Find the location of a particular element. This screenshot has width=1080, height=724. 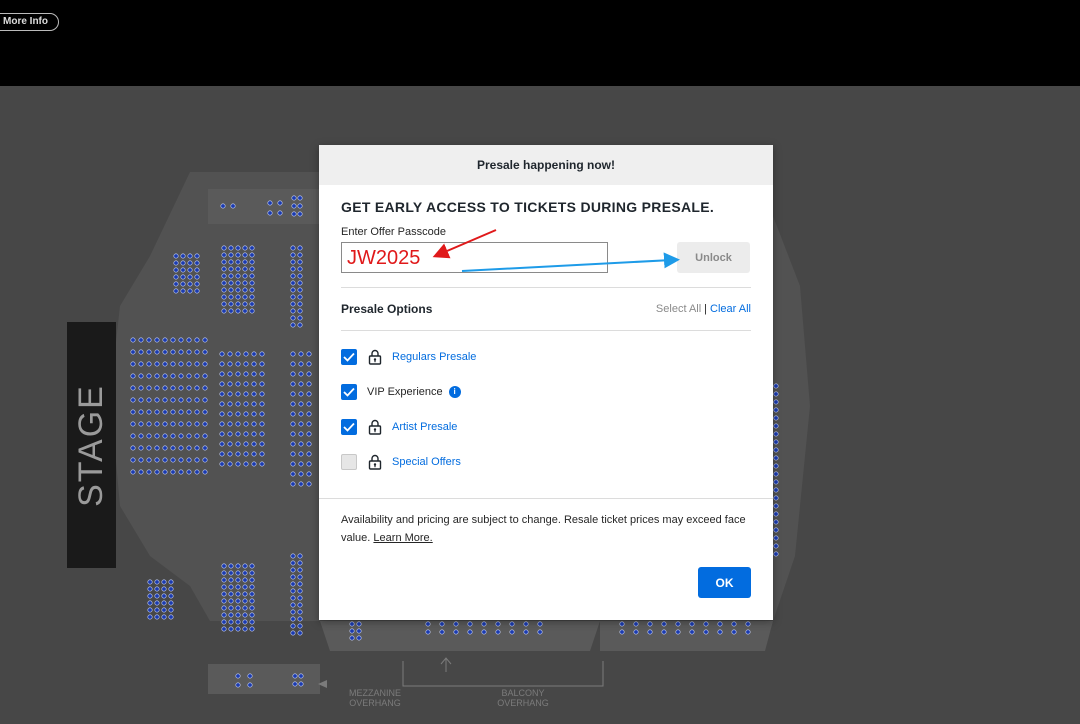

option-special-offers: Special Offers is located at coordinates (546, 461).